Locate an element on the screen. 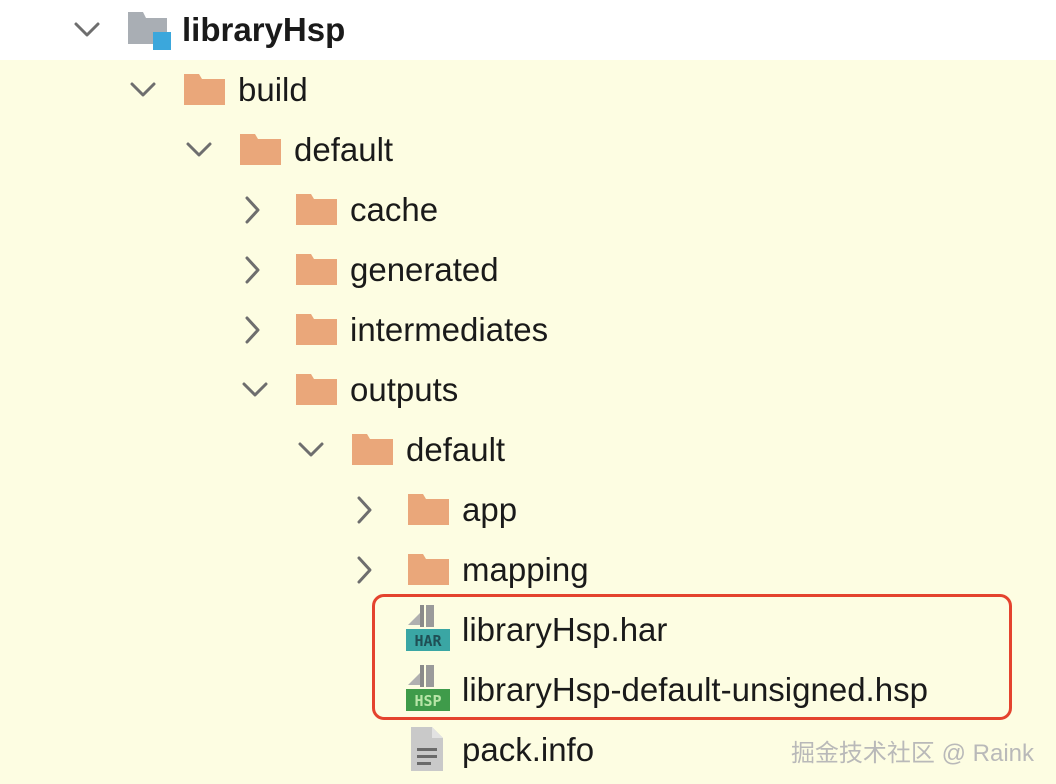 The height and width of the screenshot is (784, 1056). module-folder-icon is located at coordinates (150, 32).